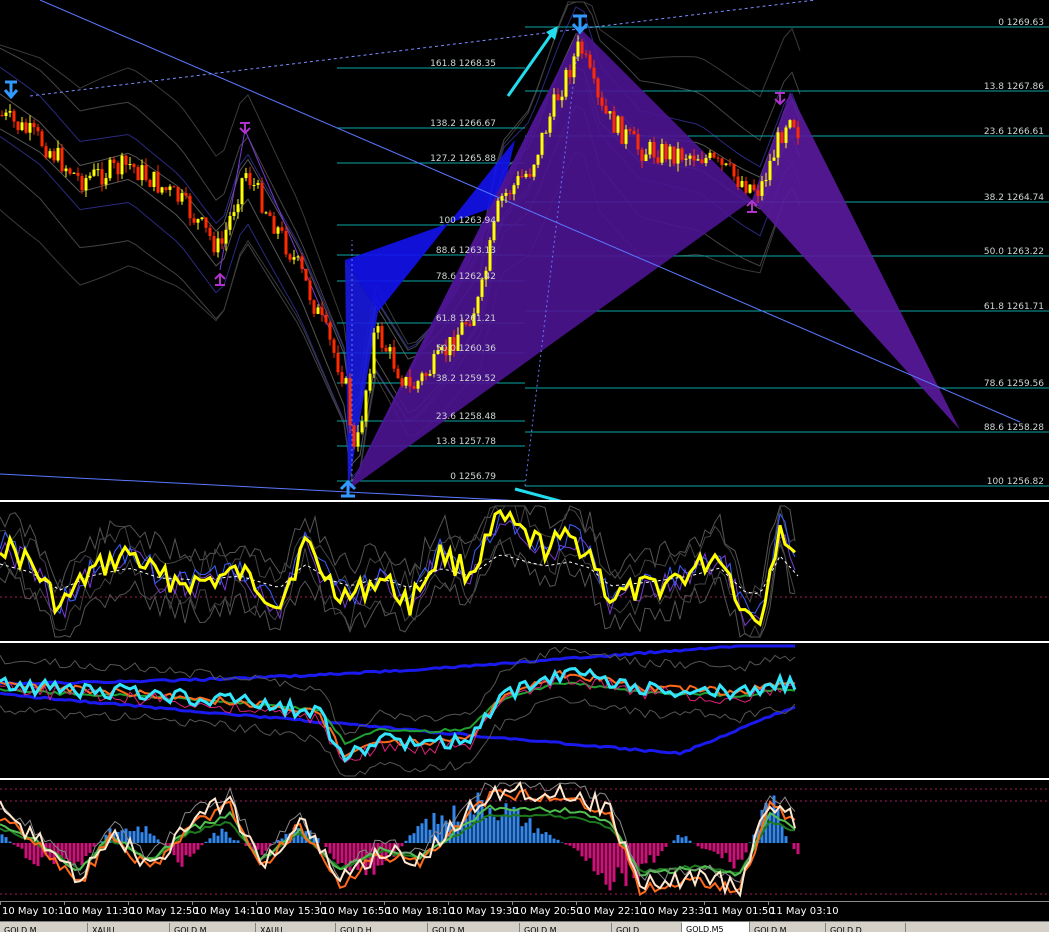 The image size is (1049, 932). I want to click on left-fib-label: 127.2 1265.88, so click(463, 159).